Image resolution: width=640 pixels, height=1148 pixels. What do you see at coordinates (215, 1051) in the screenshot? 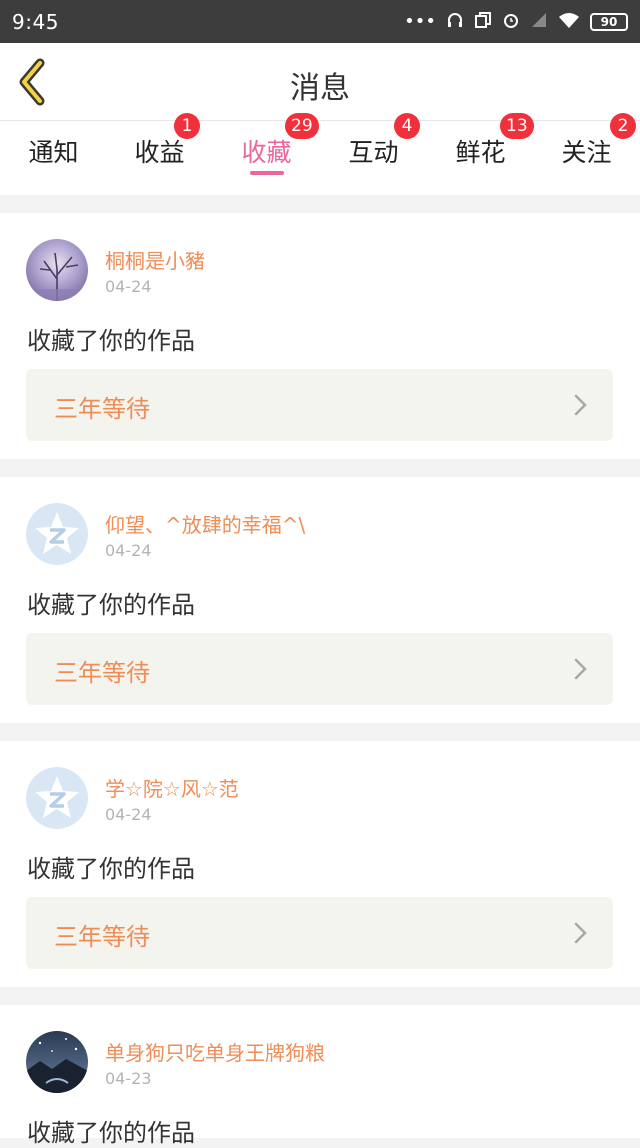
I see `user-name: 单身狗只吃单身王牌狗粮` at bounding box center [215, 1051].